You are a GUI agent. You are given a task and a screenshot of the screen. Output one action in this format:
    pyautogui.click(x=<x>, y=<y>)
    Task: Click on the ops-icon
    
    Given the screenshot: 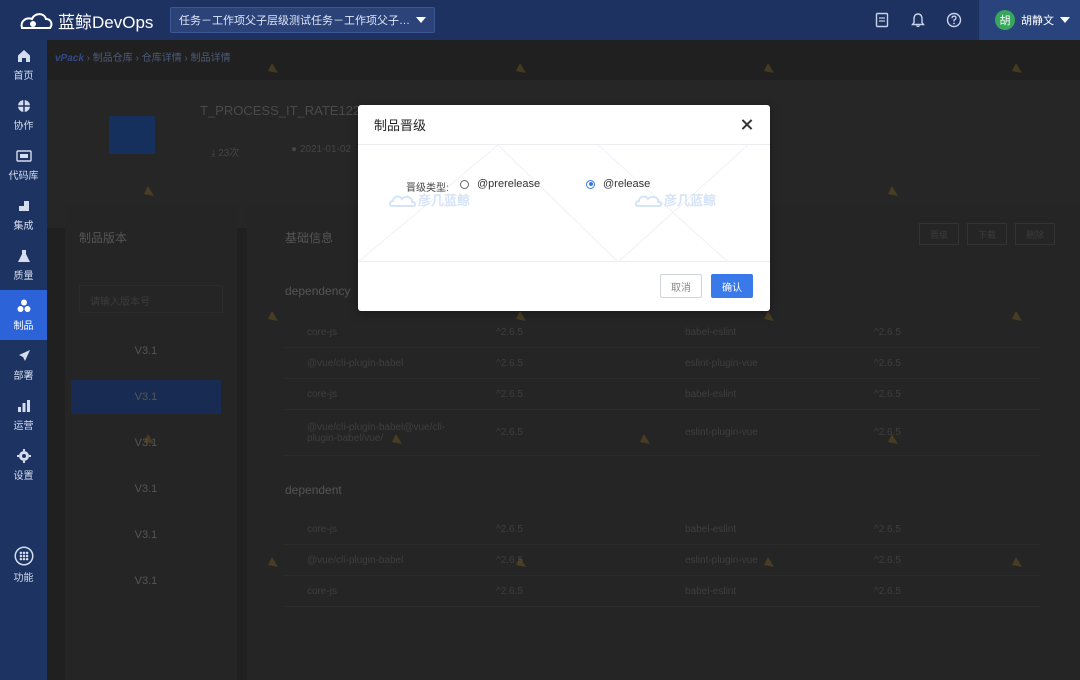 What is the action you would take?
    pyautogui.click(x=23, y=406)
    